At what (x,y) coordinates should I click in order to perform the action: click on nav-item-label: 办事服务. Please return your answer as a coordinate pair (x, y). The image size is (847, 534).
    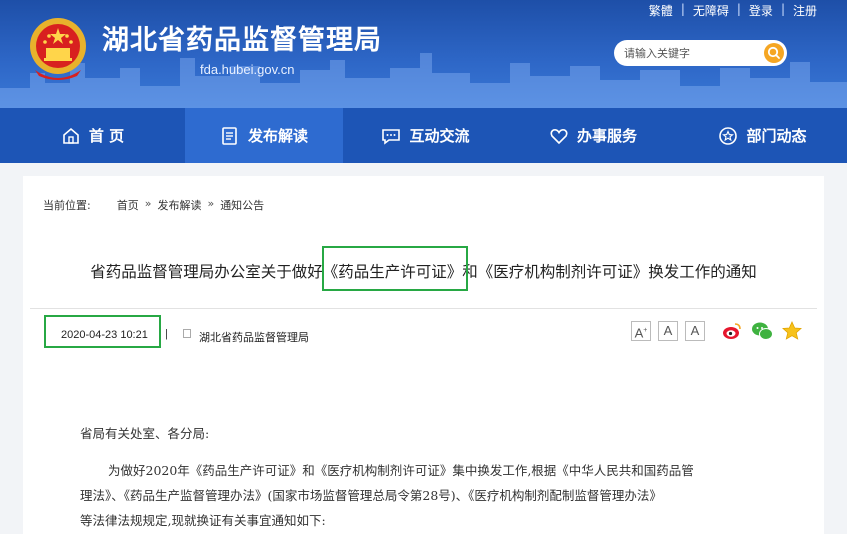
    Looking at the image, I should click on (606, 136).